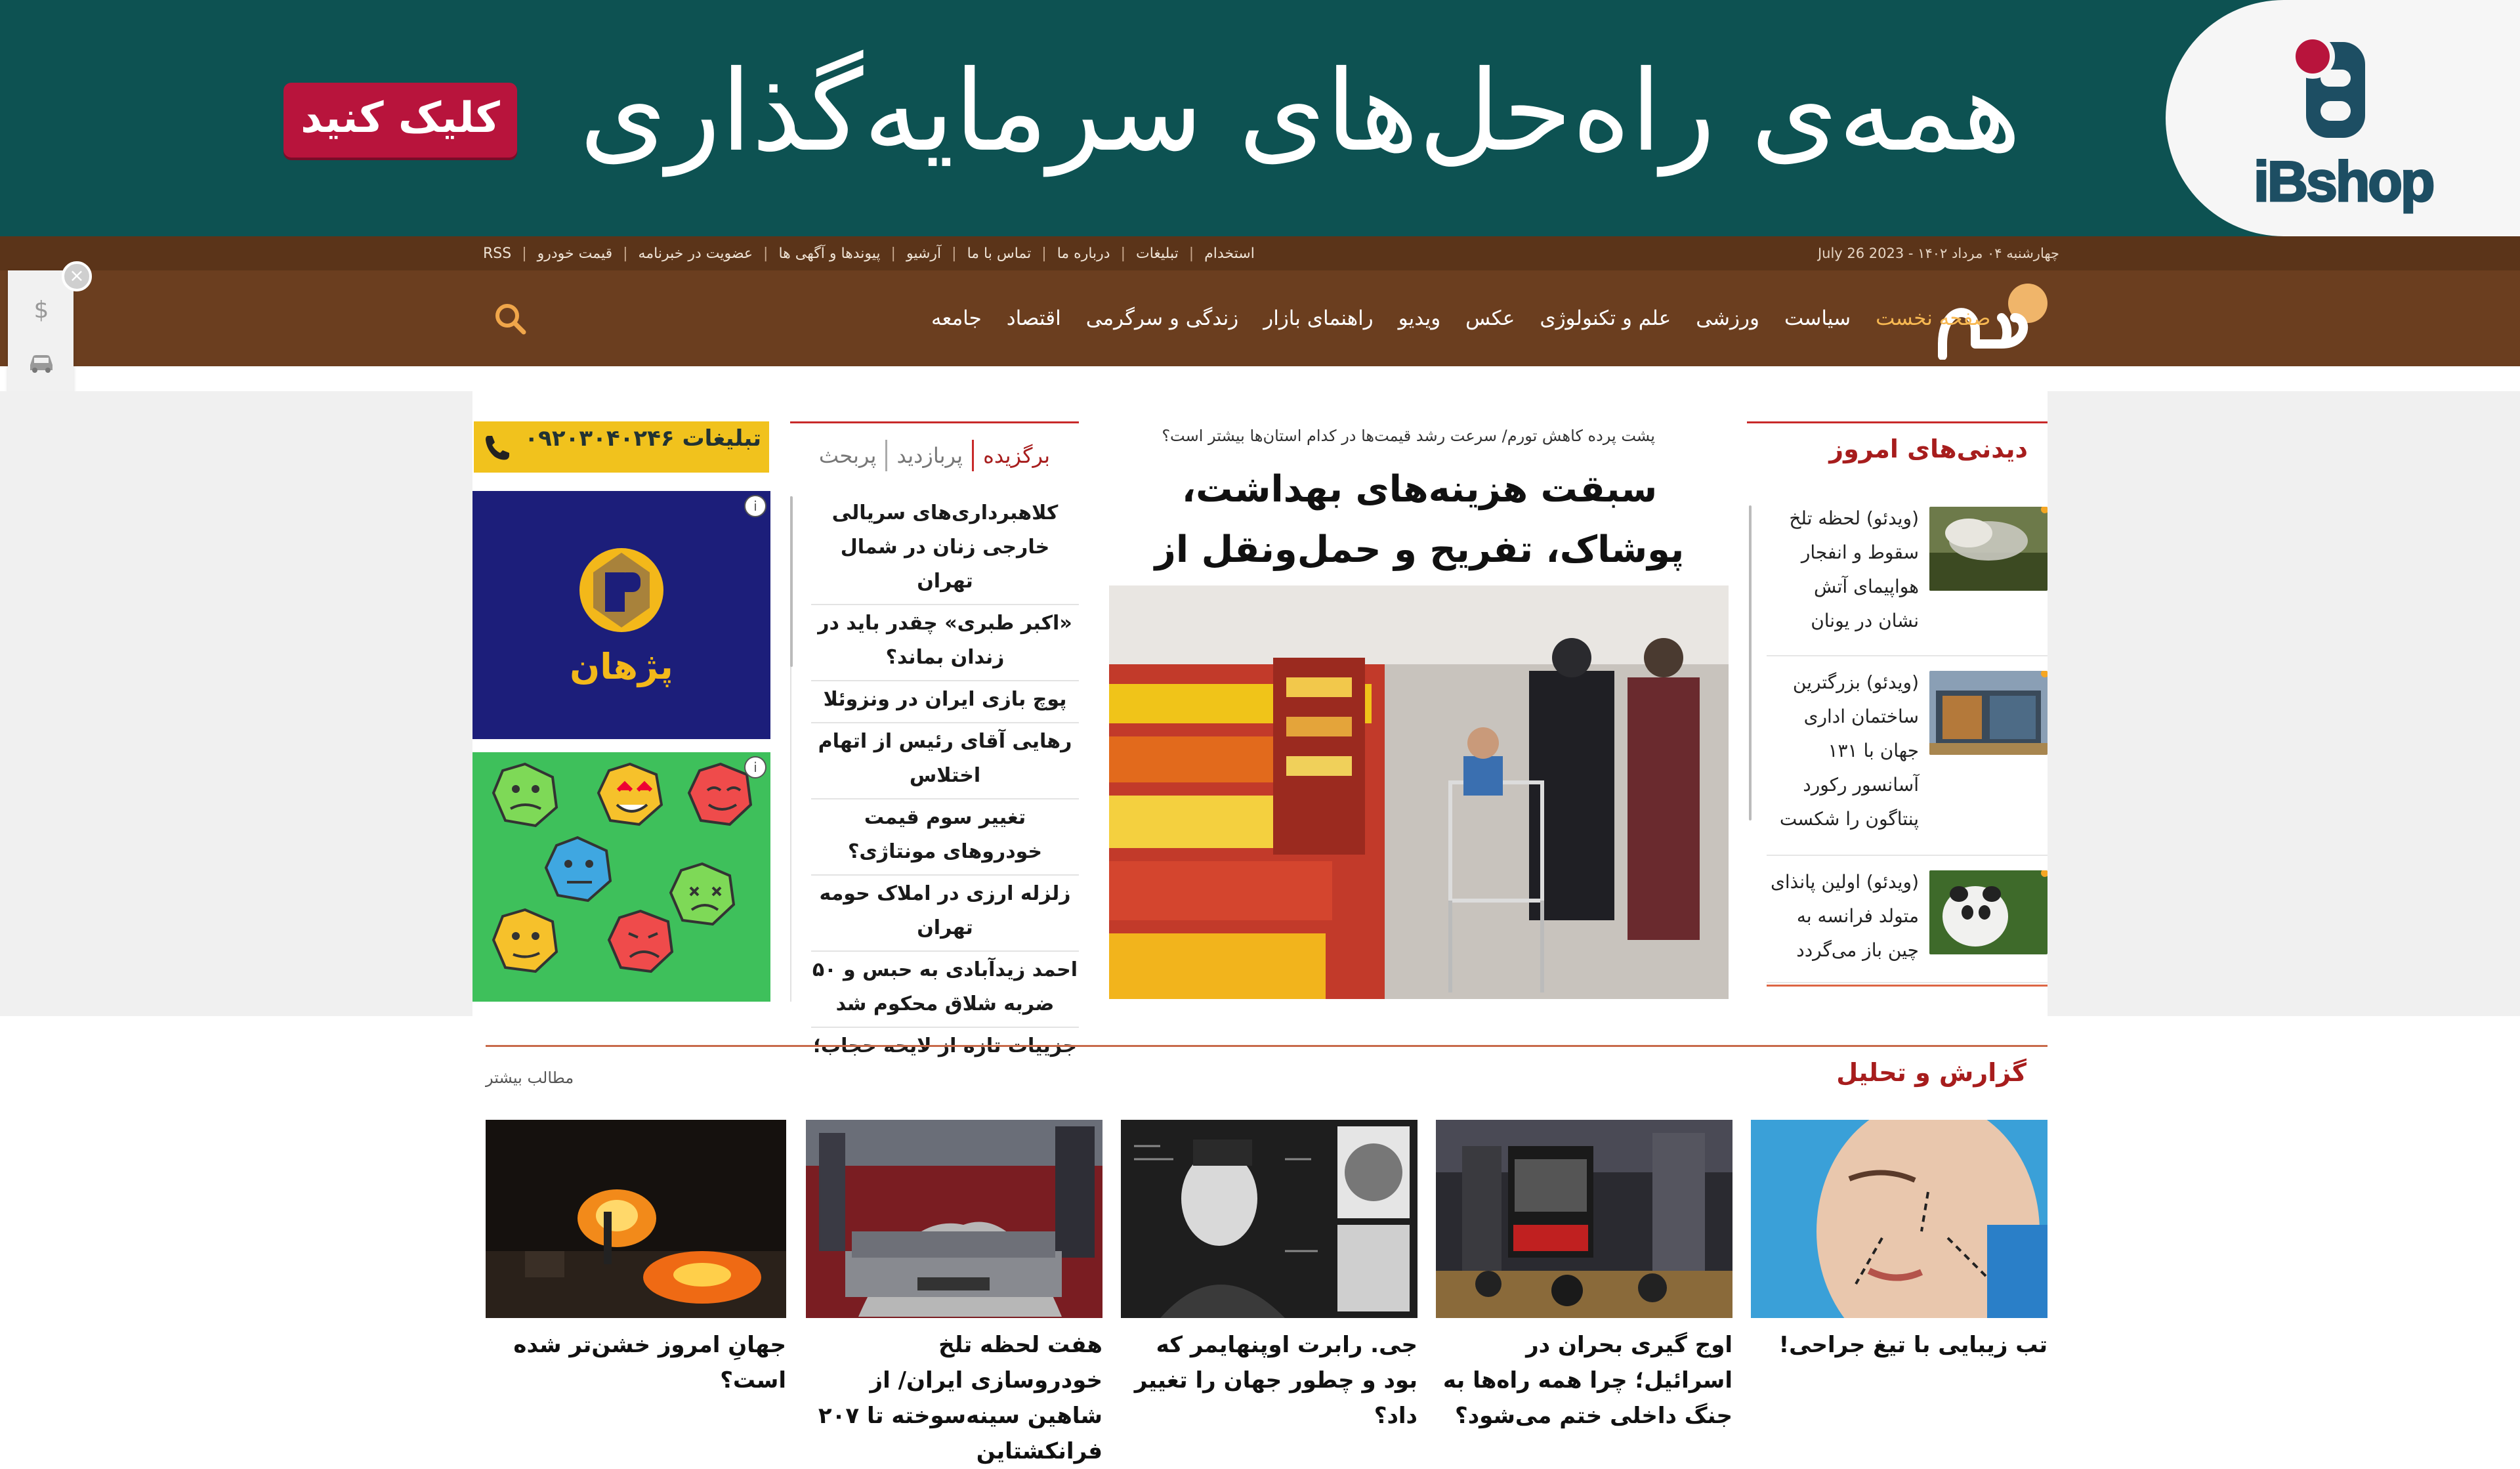 Image resolution: width=2520 pixels, height=1469 pixels. Describe the element at coordinates (2344, 182) in the screenshot. I see `ibshop-wordmark: iBshop` at that location.